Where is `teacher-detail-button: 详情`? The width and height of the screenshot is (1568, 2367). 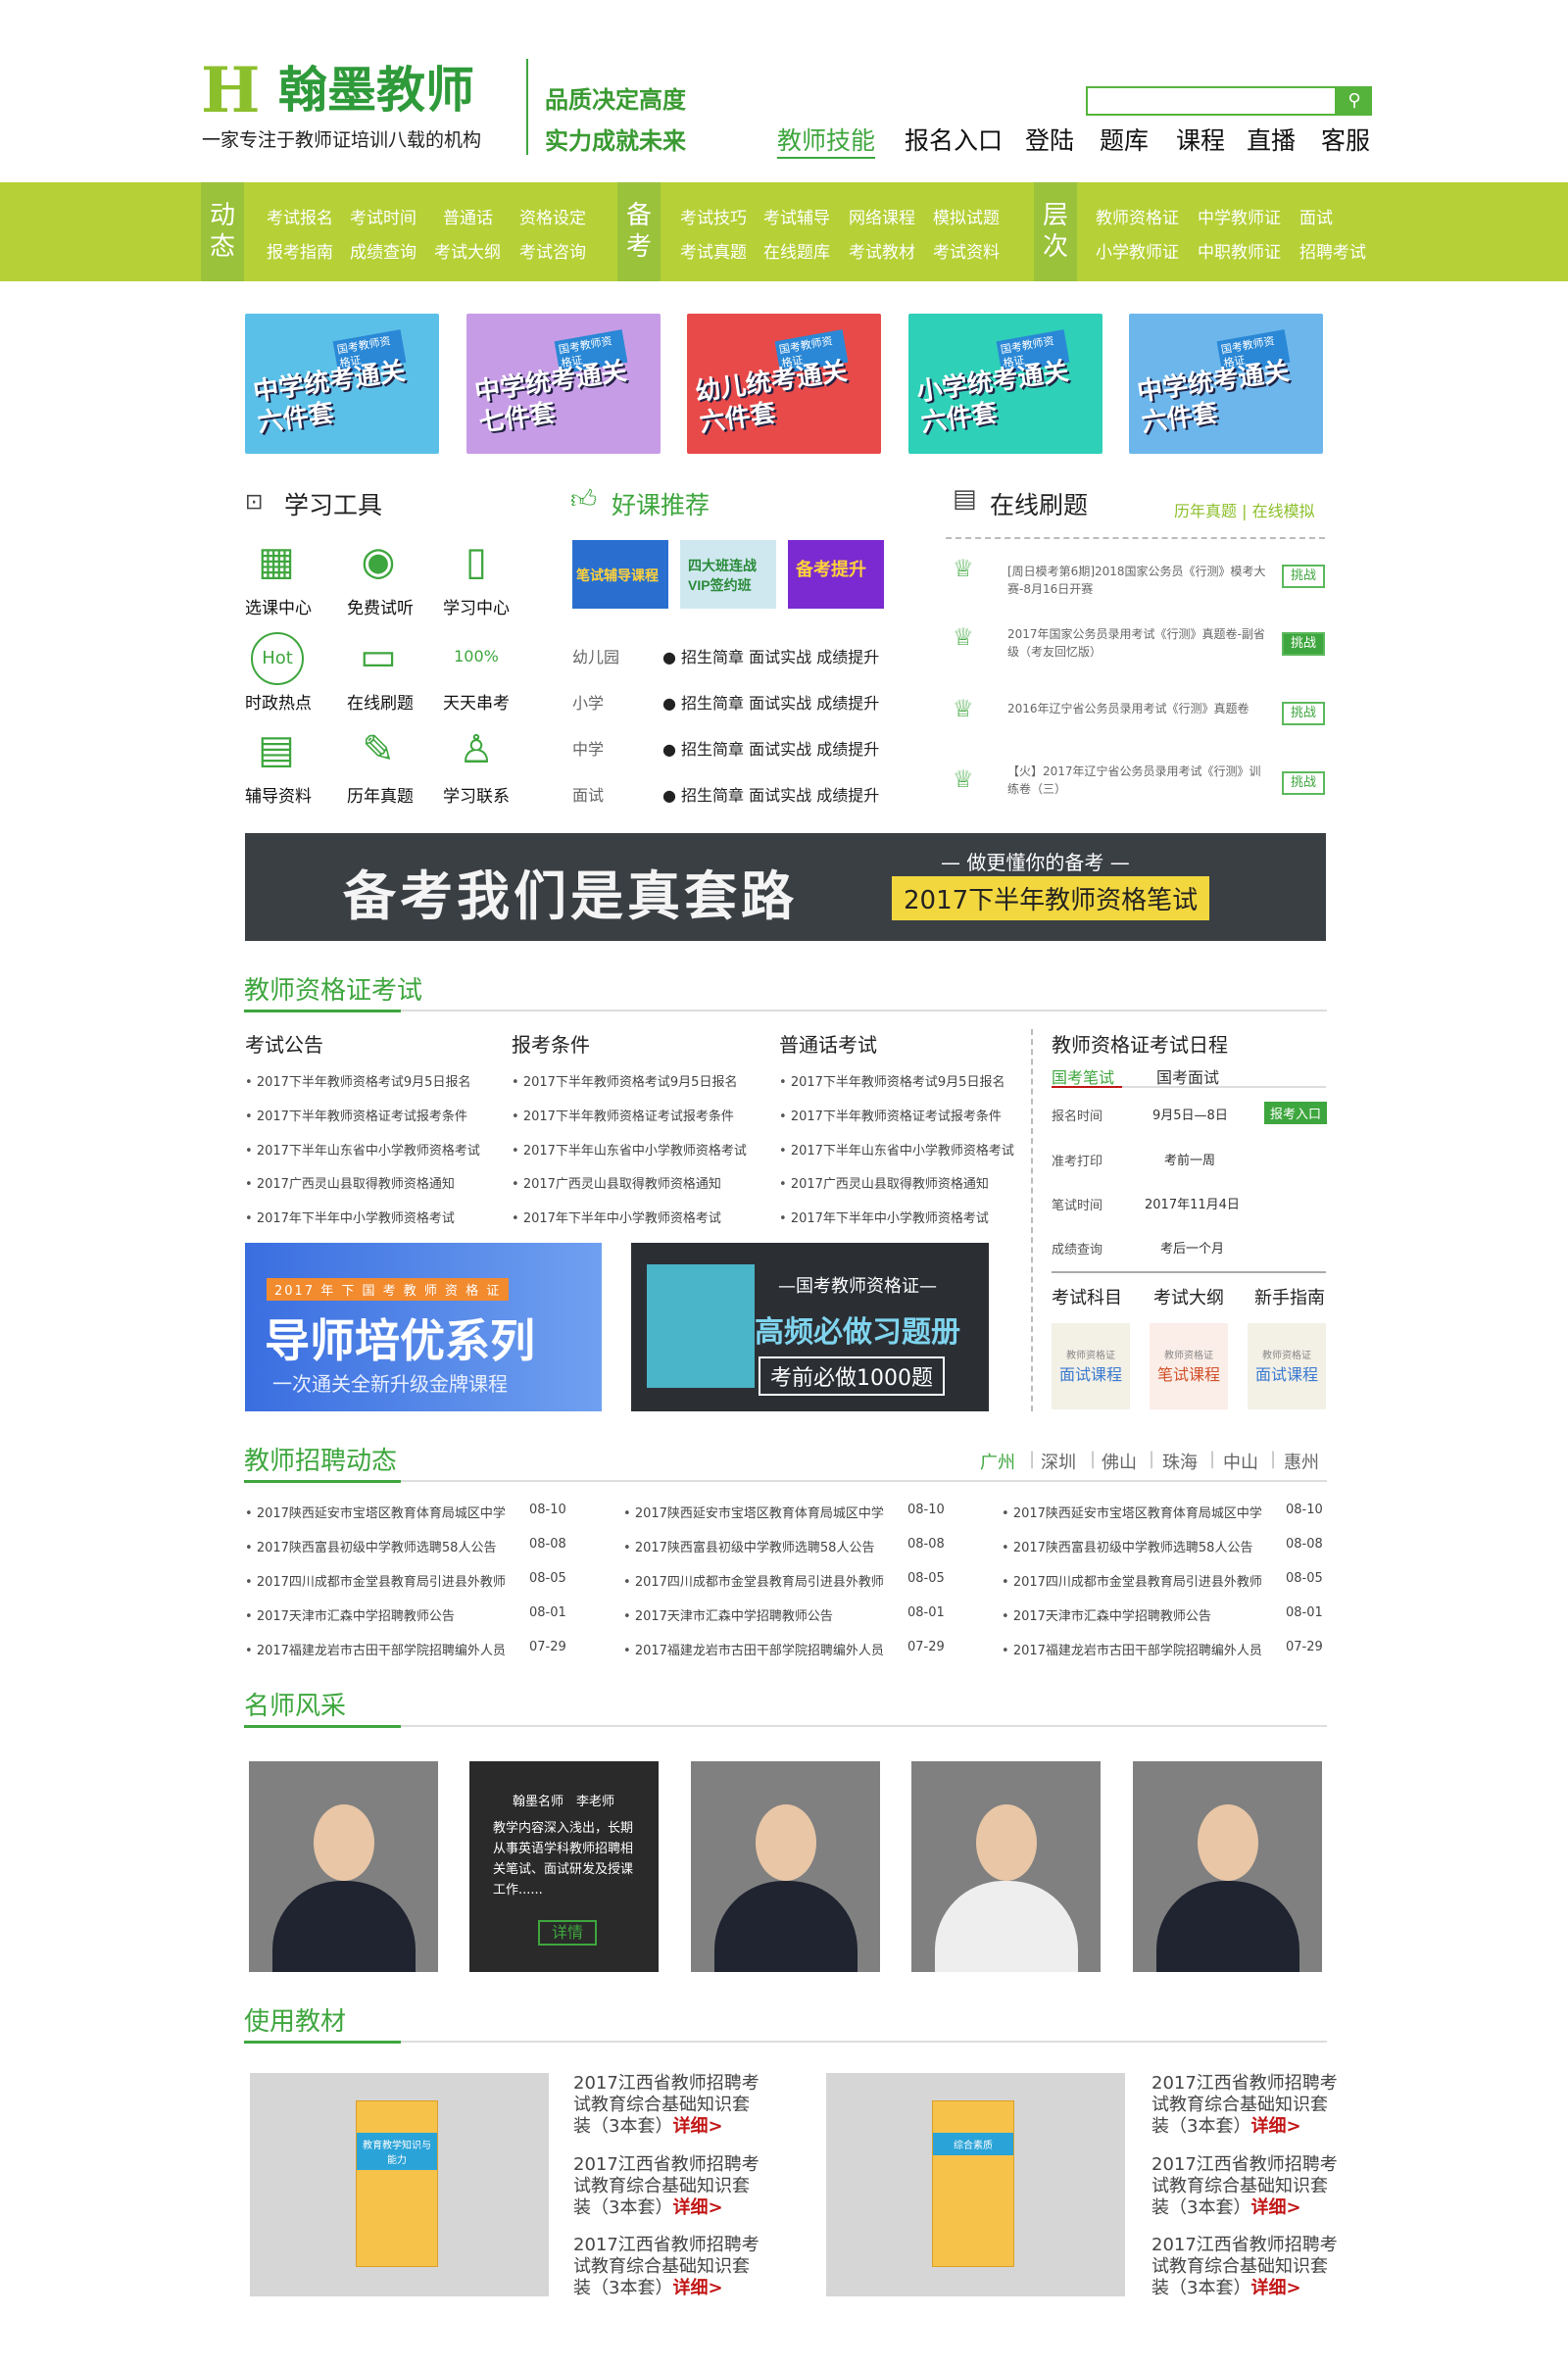
teacher-detail-button: 详情 is located at coordinates (567, 1933).